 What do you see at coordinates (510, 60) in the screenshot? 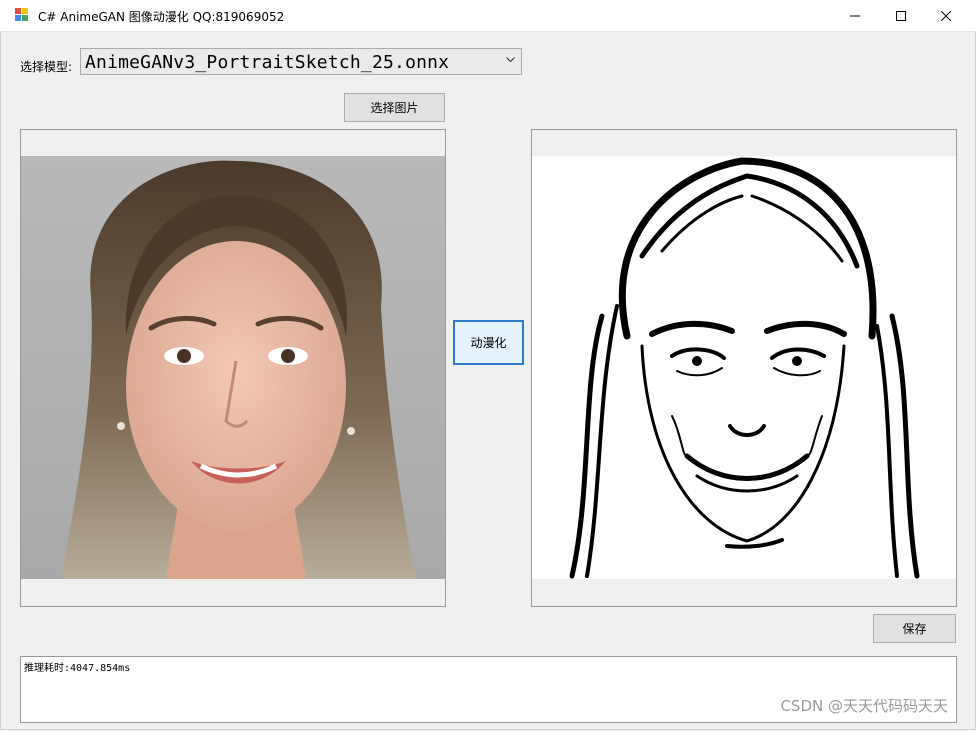
I see `chevron-down-icon` at bounding box center [510, 60].